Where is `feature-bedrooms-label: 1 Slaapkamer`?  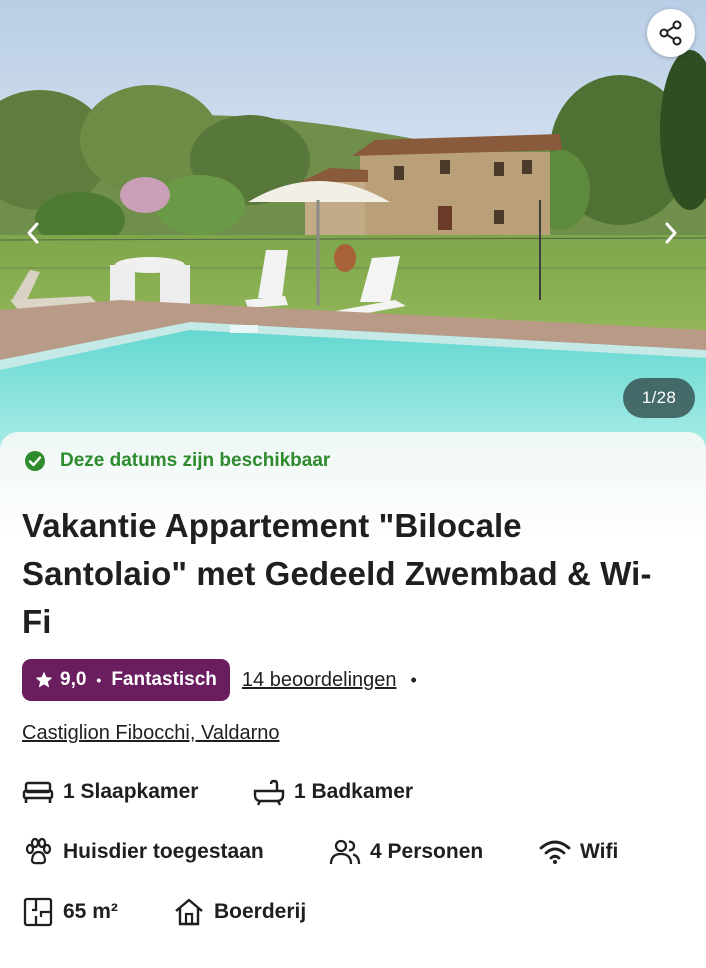 feature-bedrooms-label: 1 Slaapkamer is located at coordinates (131, 791).